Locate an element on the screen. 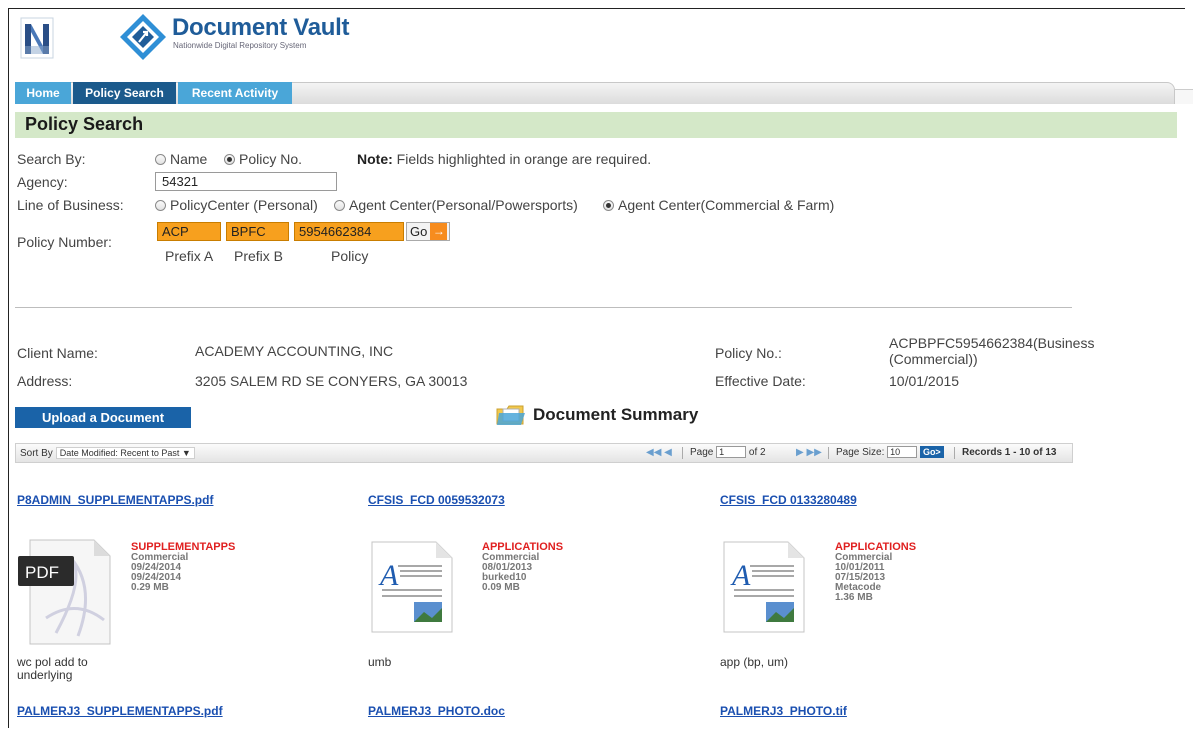 The image size is (1193, 732). note-bold: Note: is located at coordinates (375, 159).